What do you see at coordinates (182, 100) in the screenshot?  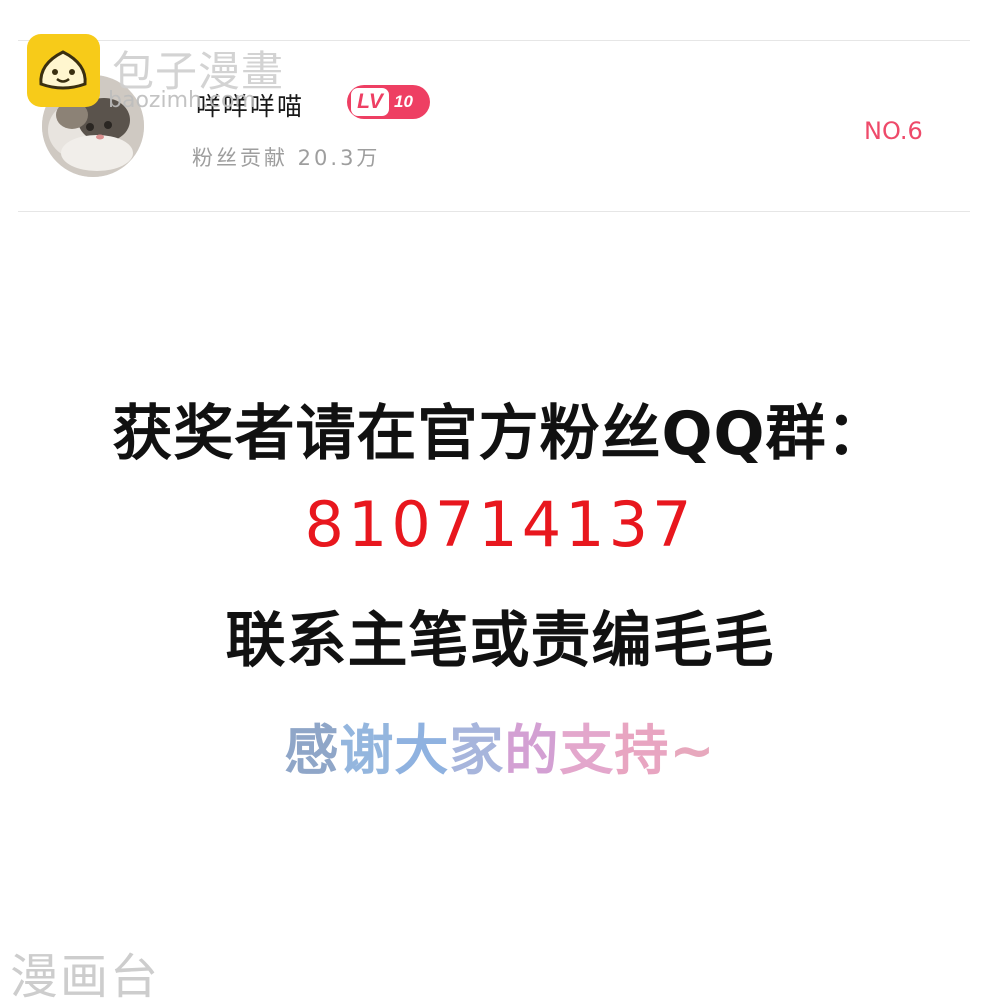 I see `watermark-url: baozimh.com` at bounding box center [182, 100].